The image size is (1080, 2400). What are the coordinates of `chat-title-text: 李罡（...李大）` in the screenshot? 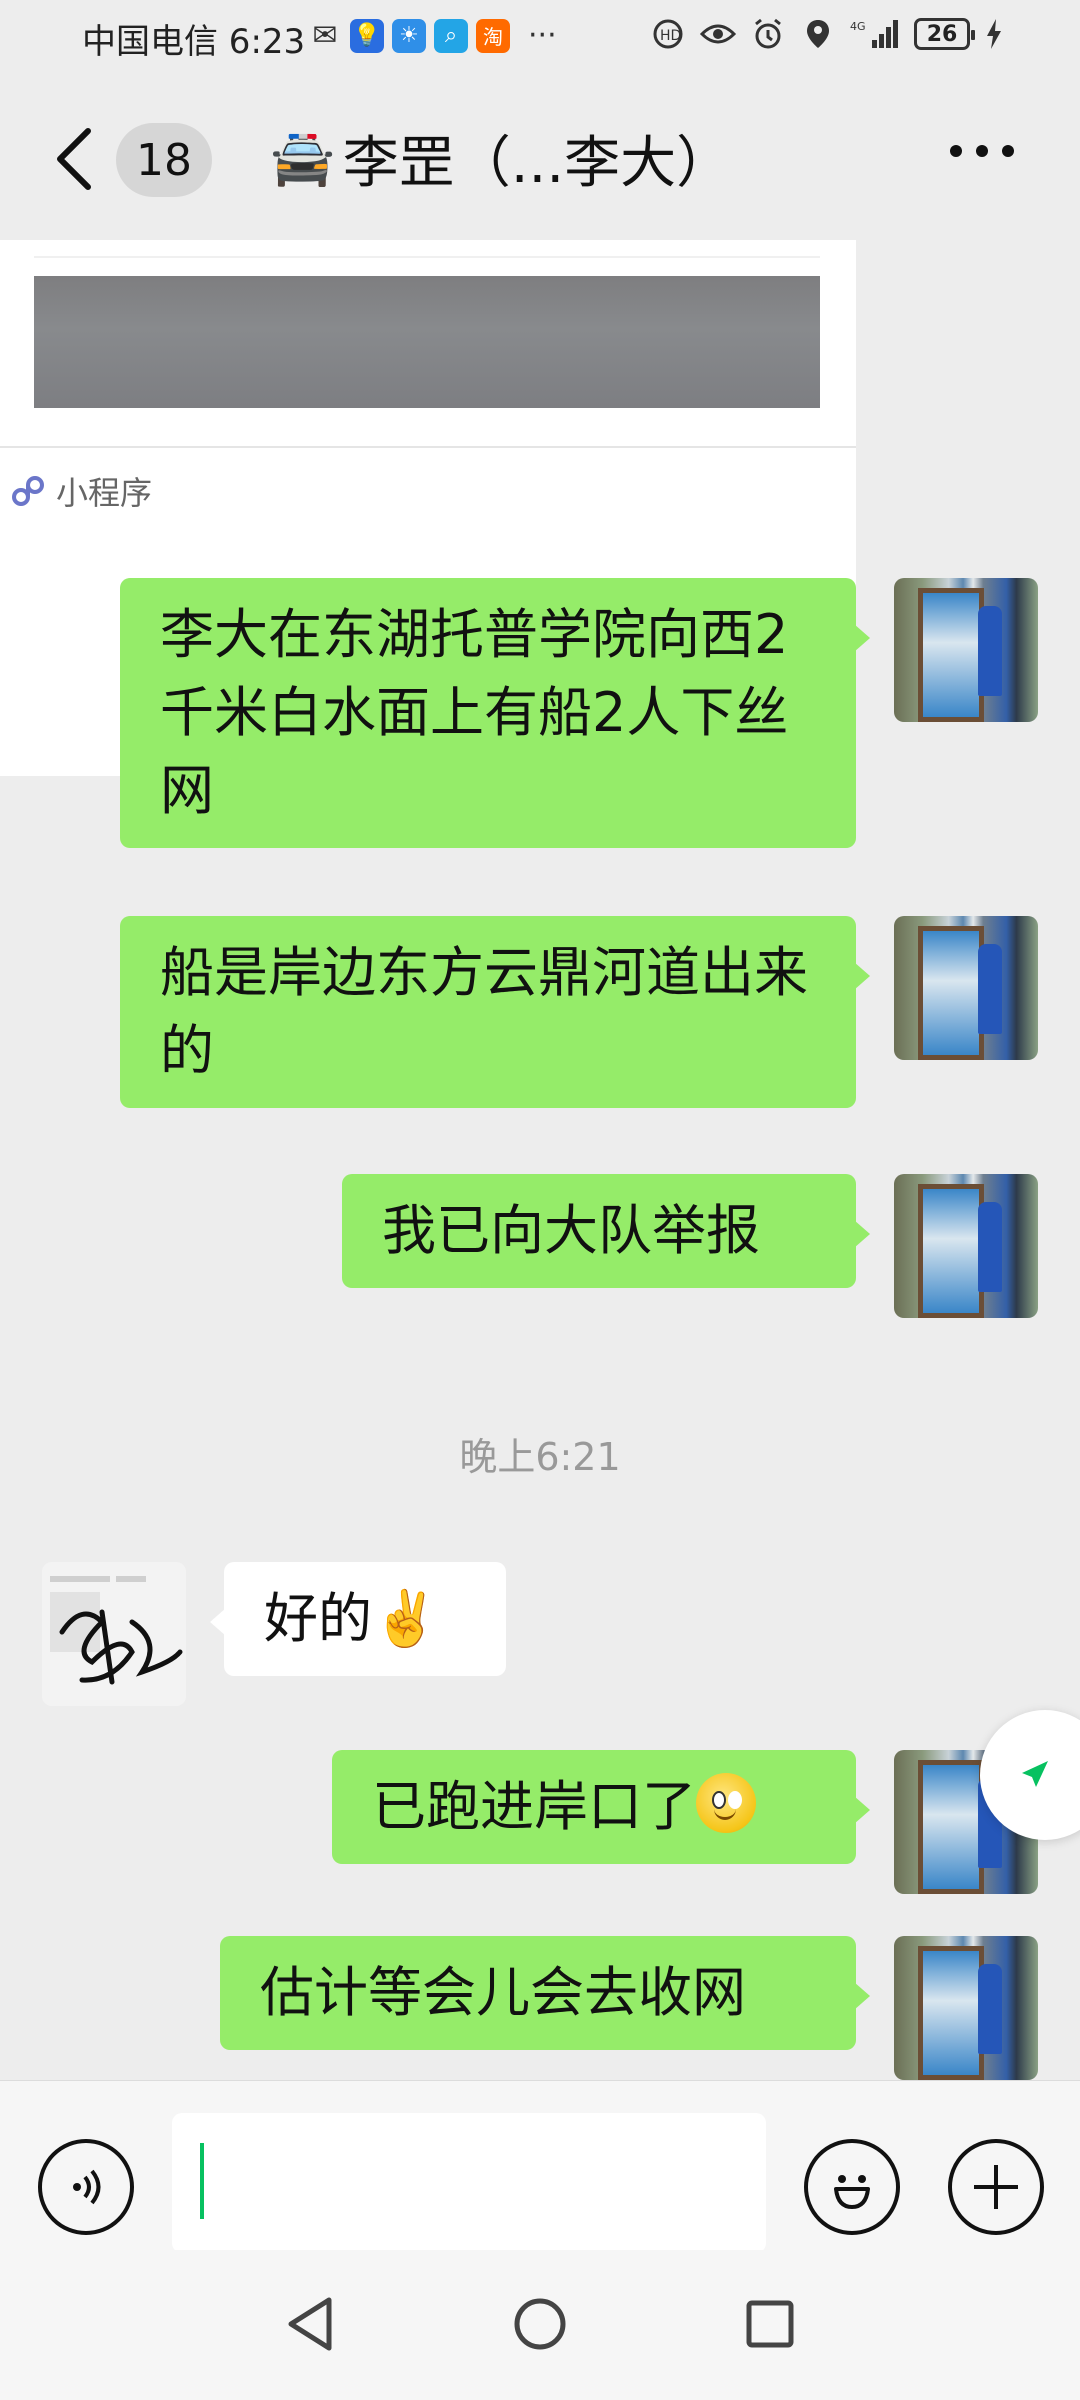 It's located at (537, 163).